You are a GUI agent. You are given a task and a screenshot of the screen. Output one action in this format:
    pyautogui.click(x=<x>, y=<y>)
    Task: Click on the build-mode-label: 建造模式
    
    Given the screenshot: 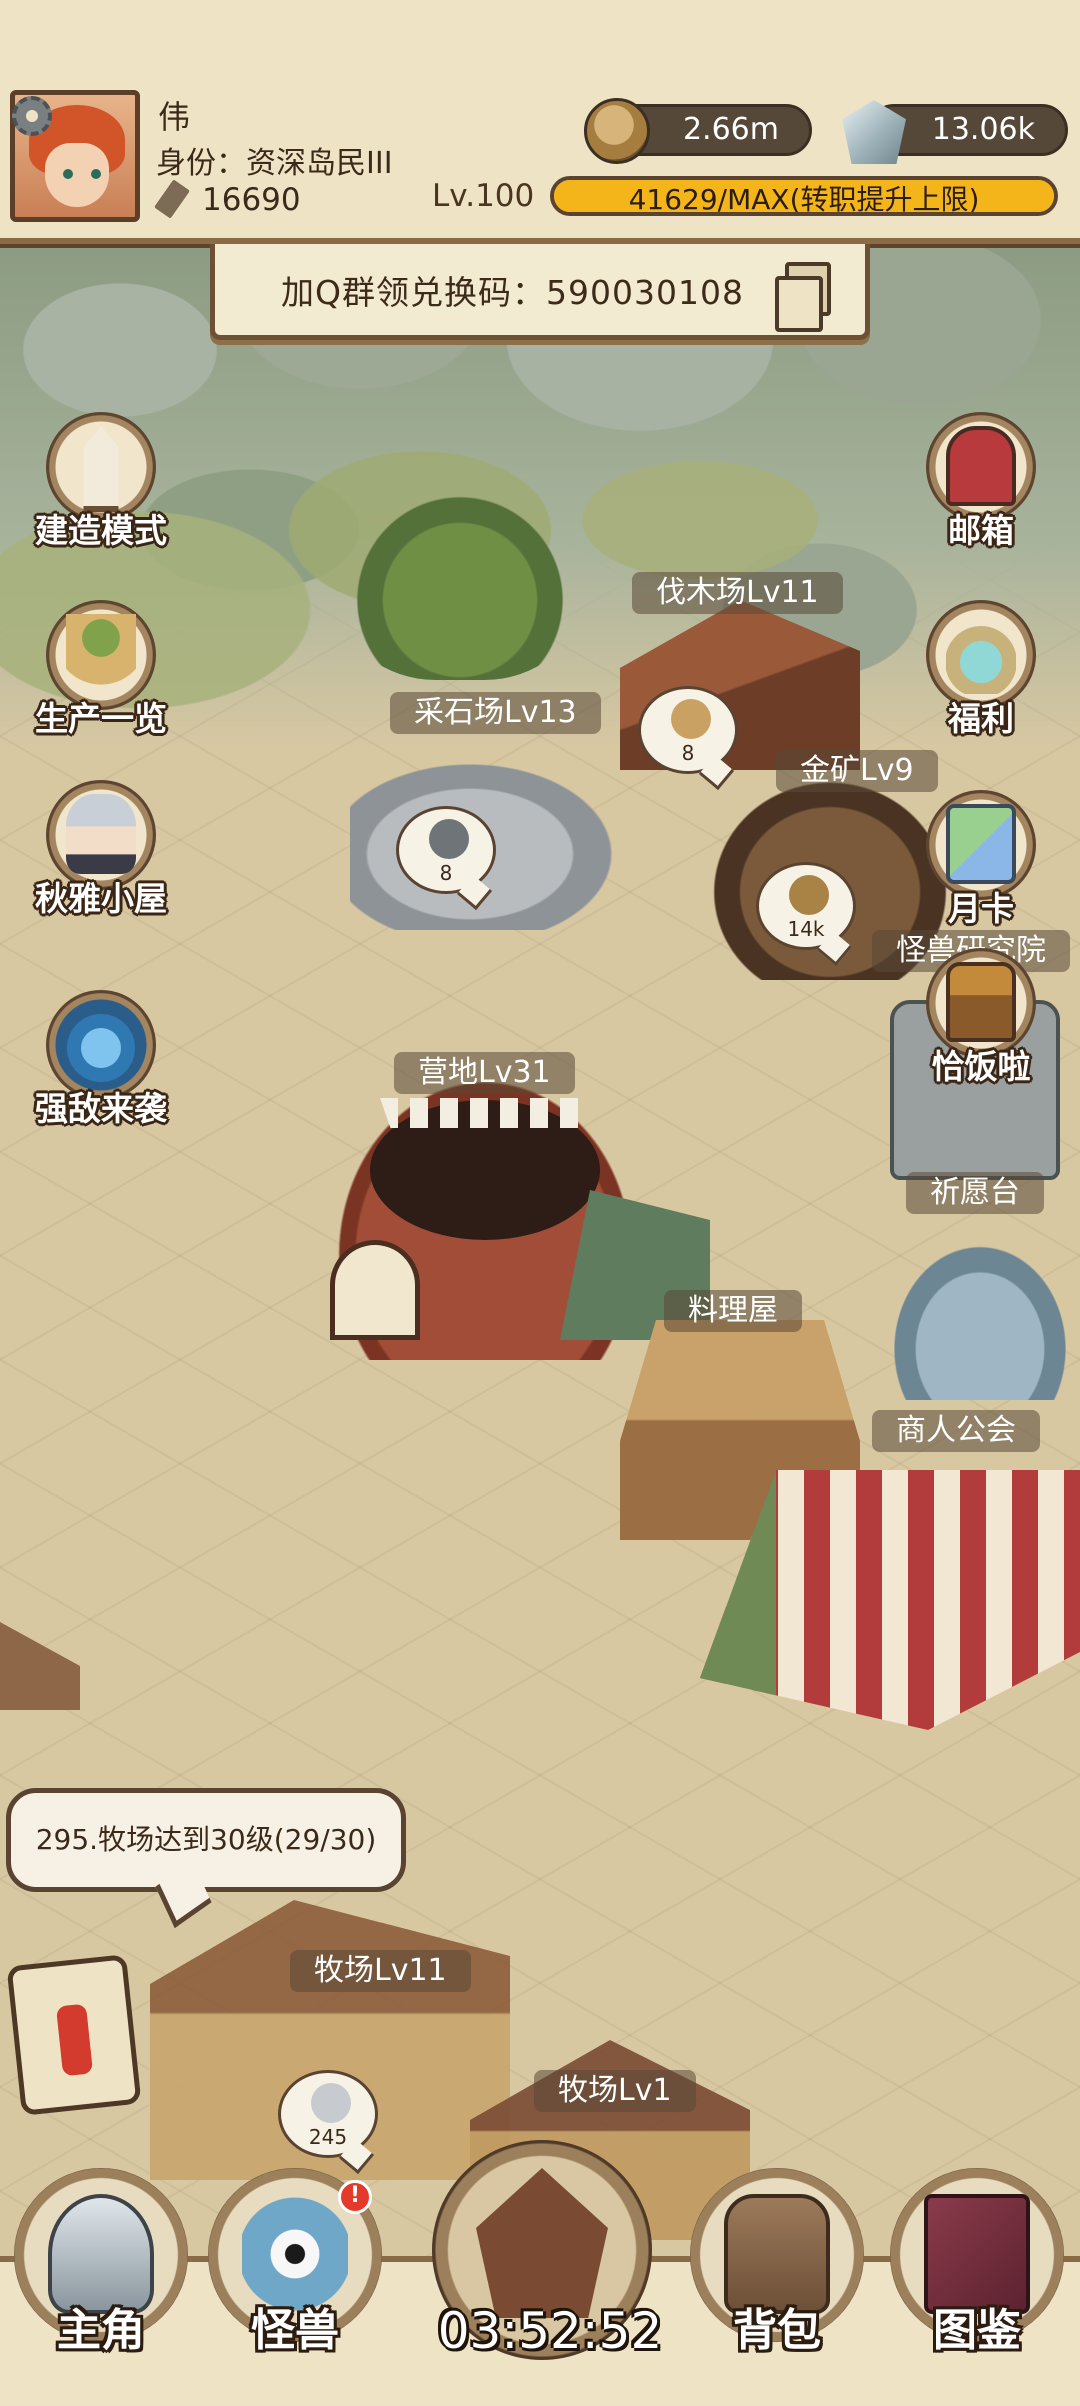 What is the action you would take?
    pyautogui.click(x=101, y=530)
    